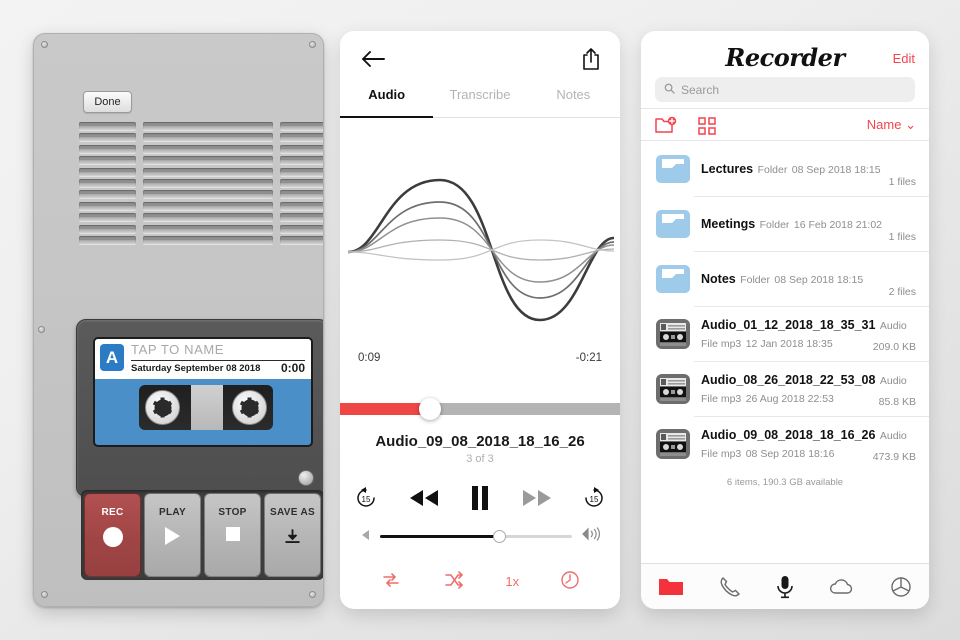 This screenshot has height=640, width=960. I want to click on volume-thumb, so click(500, 536).